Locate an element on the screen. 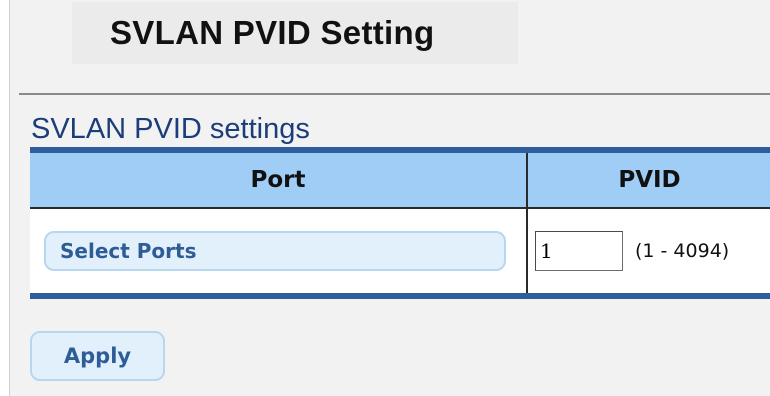 The height and width of the screenshot is (396, 770). column-header-port: Port is located at coordinates (279, 181).